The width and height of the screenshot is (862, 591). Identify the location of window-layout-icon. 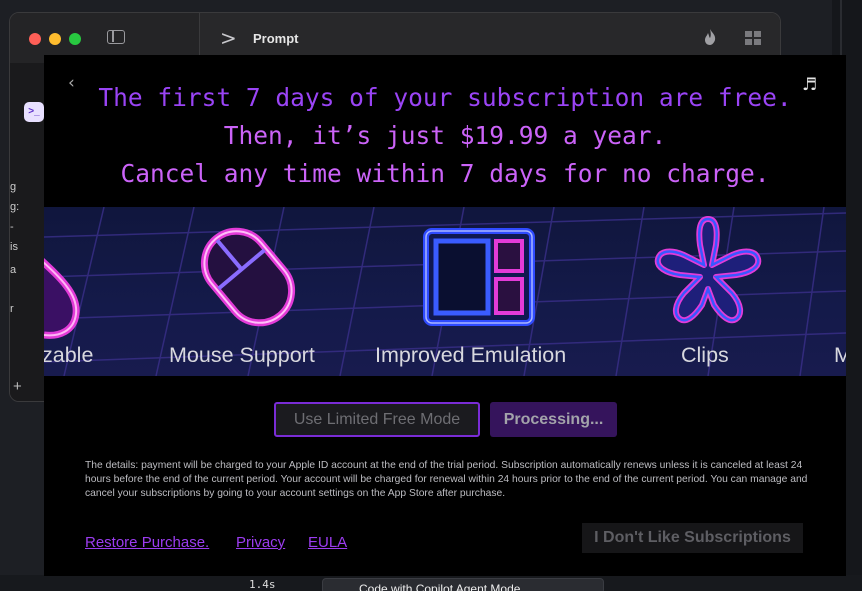
(479, 277).